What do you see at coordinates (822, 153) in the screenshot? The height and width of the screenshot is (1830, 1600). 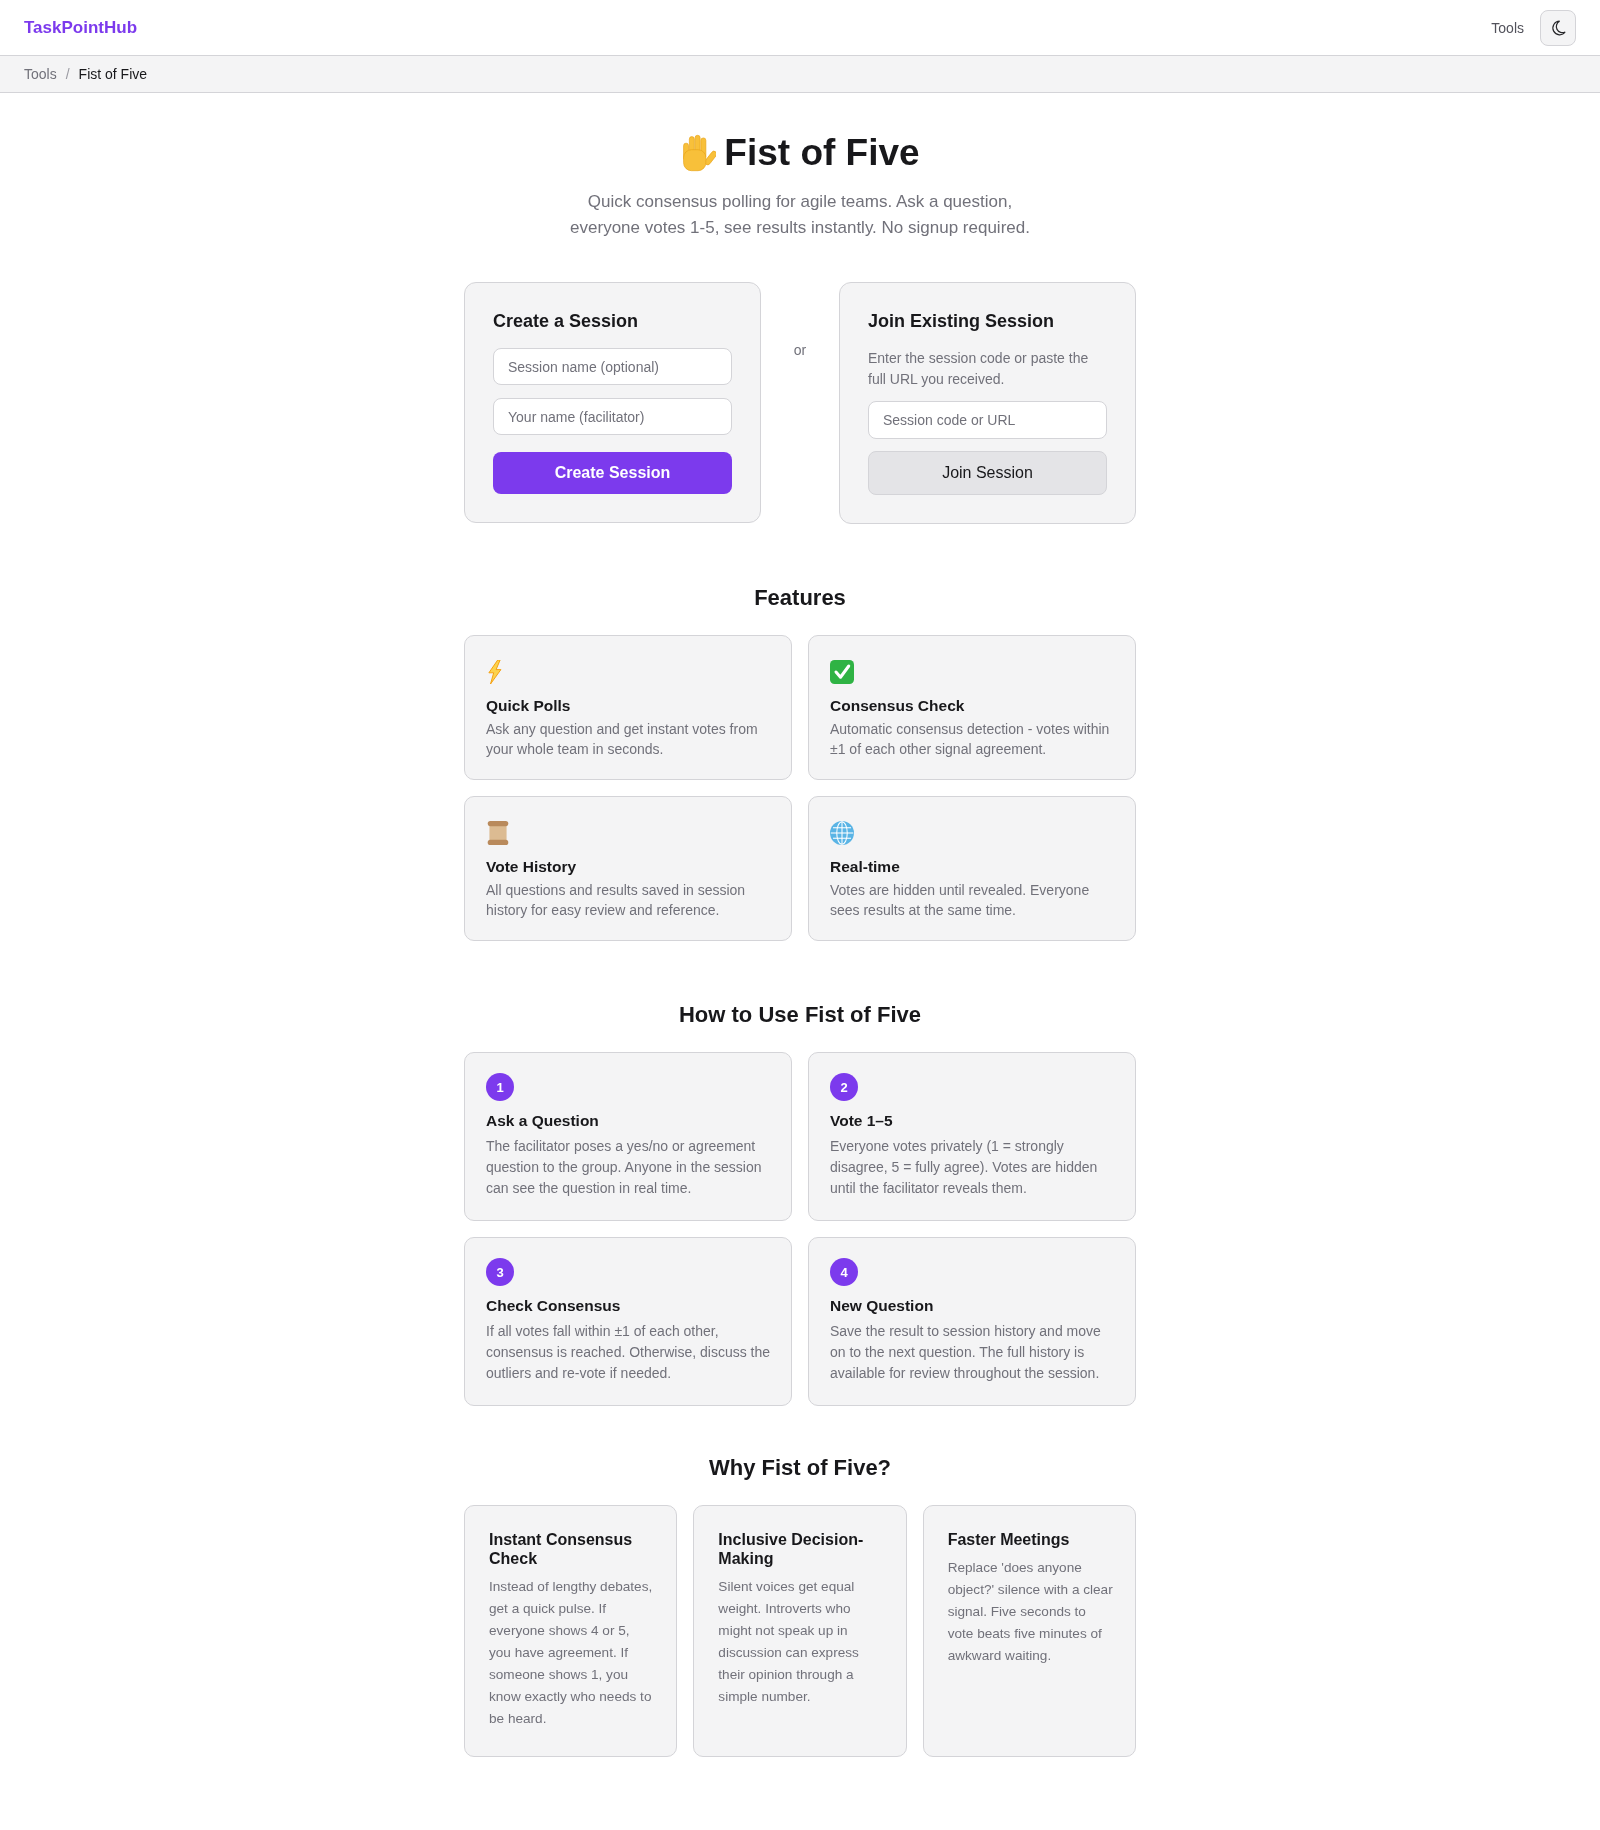 I see `page-title: Fist of Five` at bounding box center [822, 153].